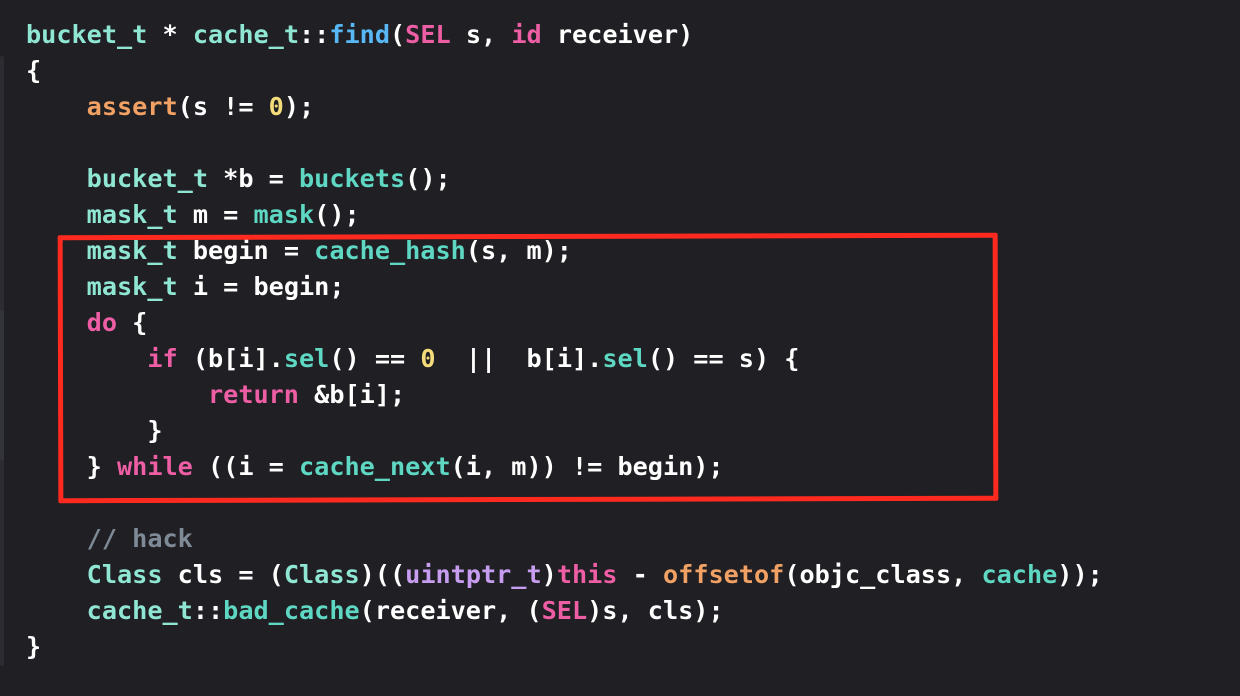 This screenshot has height=696, width=1240. Describe the element at coordinates (564, 107) in the screenshot. I see `code-line-3: assert(s != 0);` at that location.